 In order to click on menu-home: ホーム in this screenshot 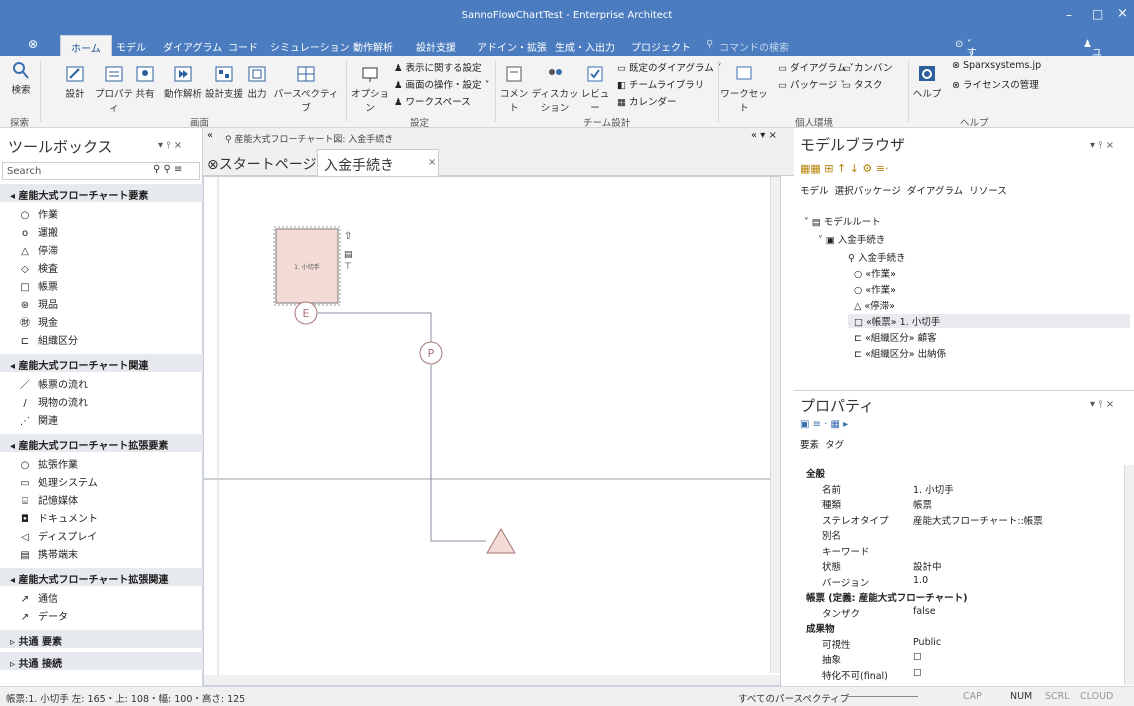, I will do `click(86, 45)`.